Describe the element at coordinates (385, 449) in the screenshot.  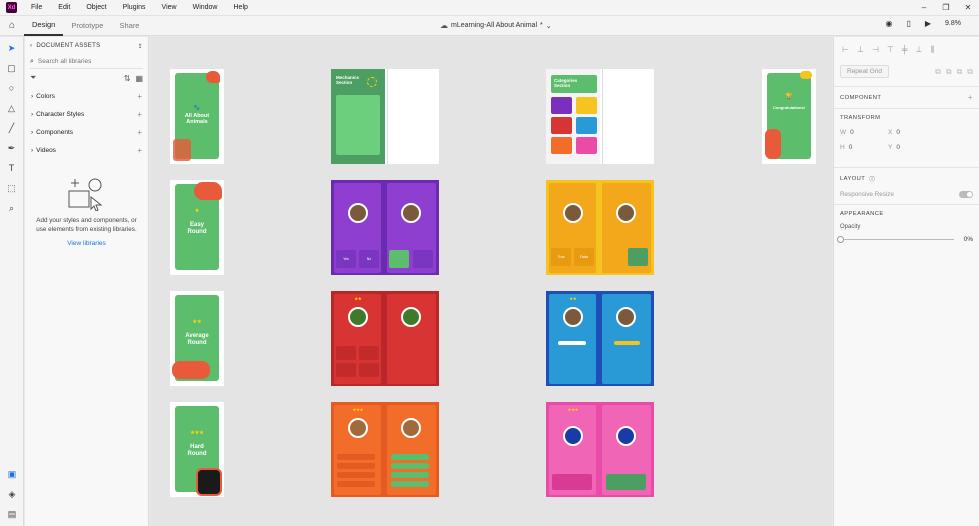
I see `artboard-hard-questions: ★★★` at that location.